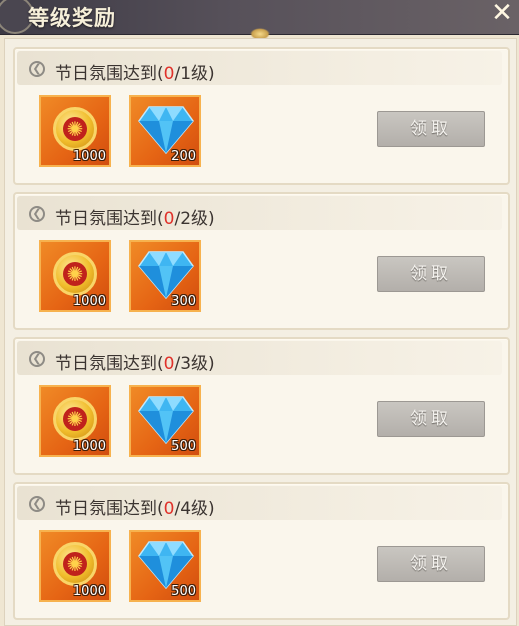 Image resolution: width=519 pixels, height=626 pixels. What do you see at coordinates (135, 509) in the screenshot?
I see `requirement-text: 节日氛围达到(0/4级)` at bounding box center [135, 509].